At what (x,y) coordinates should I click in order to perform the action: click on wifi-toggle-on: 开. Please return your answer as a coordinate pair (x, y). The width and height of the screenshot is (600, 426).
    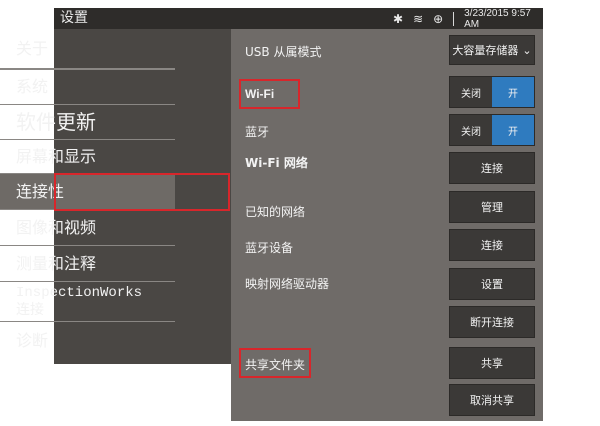
    Looking at the image, I should click on (513, 92).